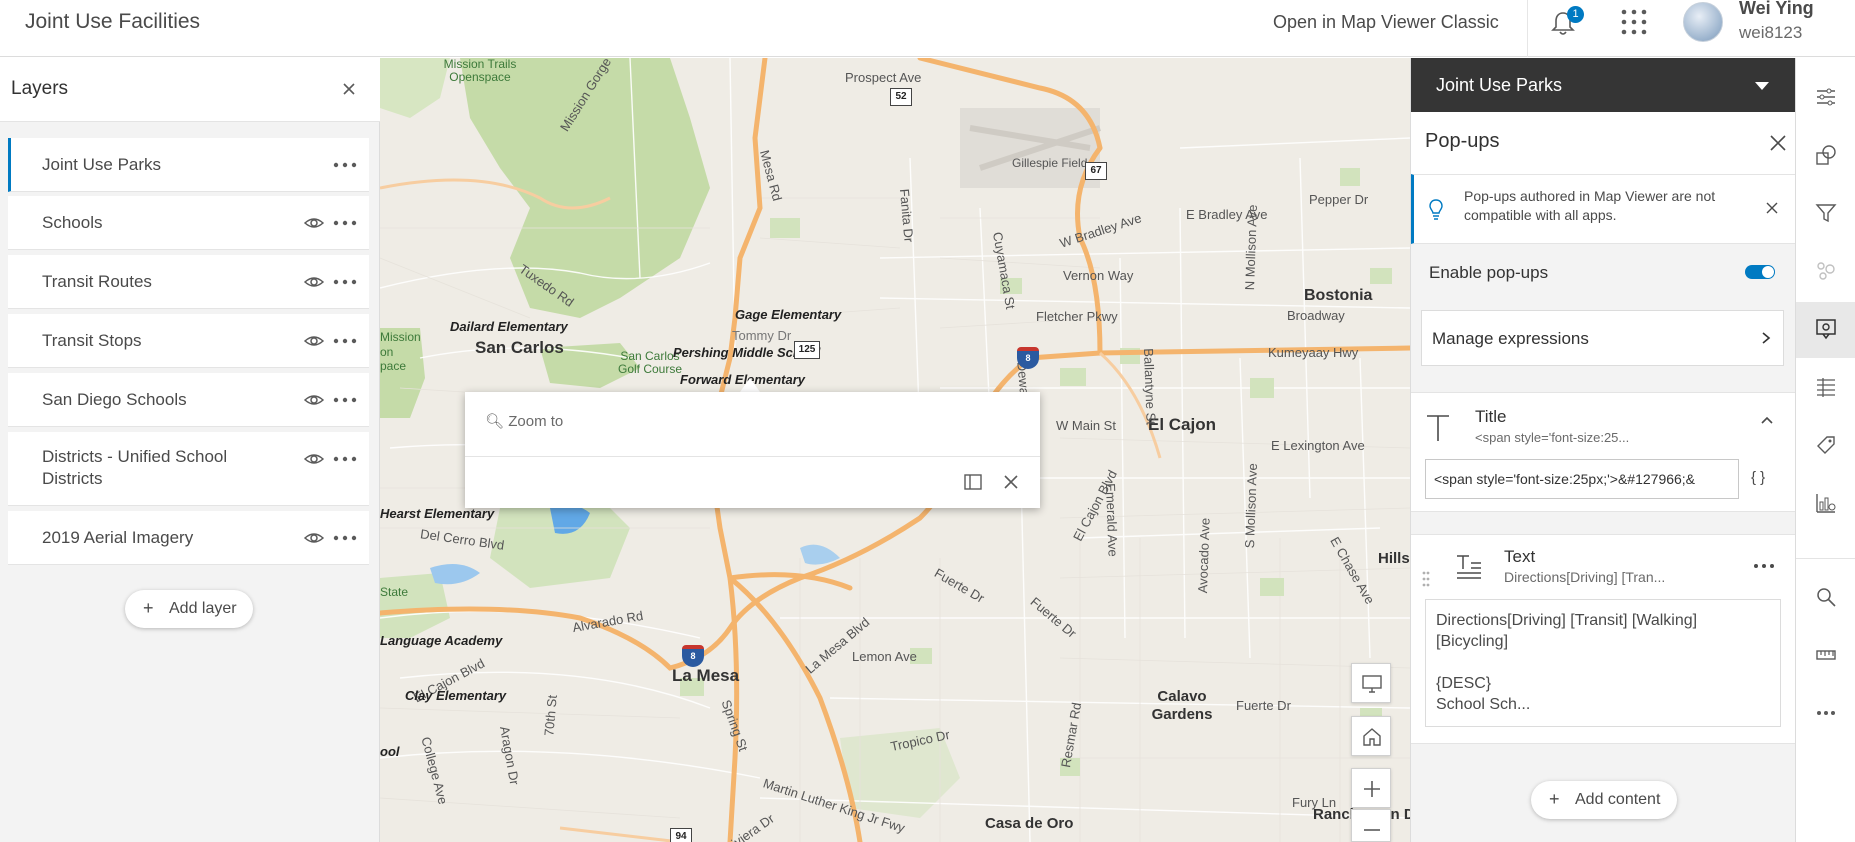  I want to click on map-label: Pepper Dr, so click(1339, 199).